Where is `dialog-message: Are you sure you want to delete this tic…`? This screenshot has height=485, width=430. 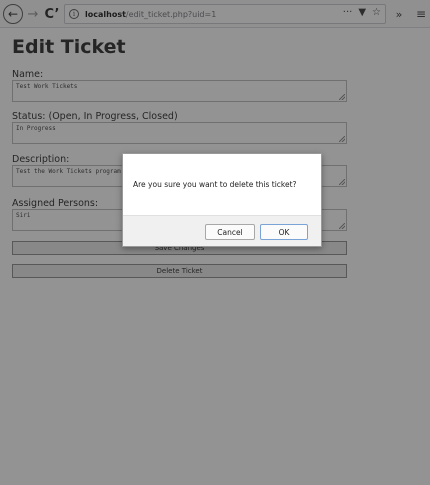 dialog-message: Are you sure you want to delete this tic… is located at coordinates (215, 184).